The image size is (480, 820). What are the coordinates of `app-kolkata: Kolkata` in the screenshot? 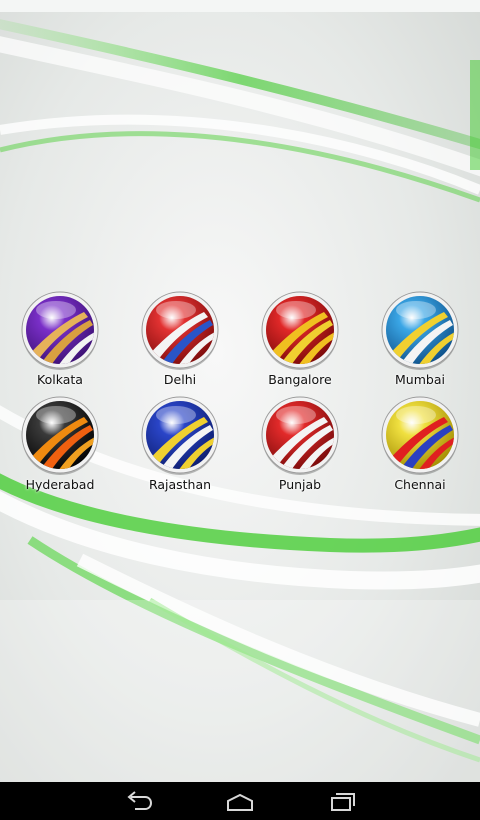 It's located at (60, 342).